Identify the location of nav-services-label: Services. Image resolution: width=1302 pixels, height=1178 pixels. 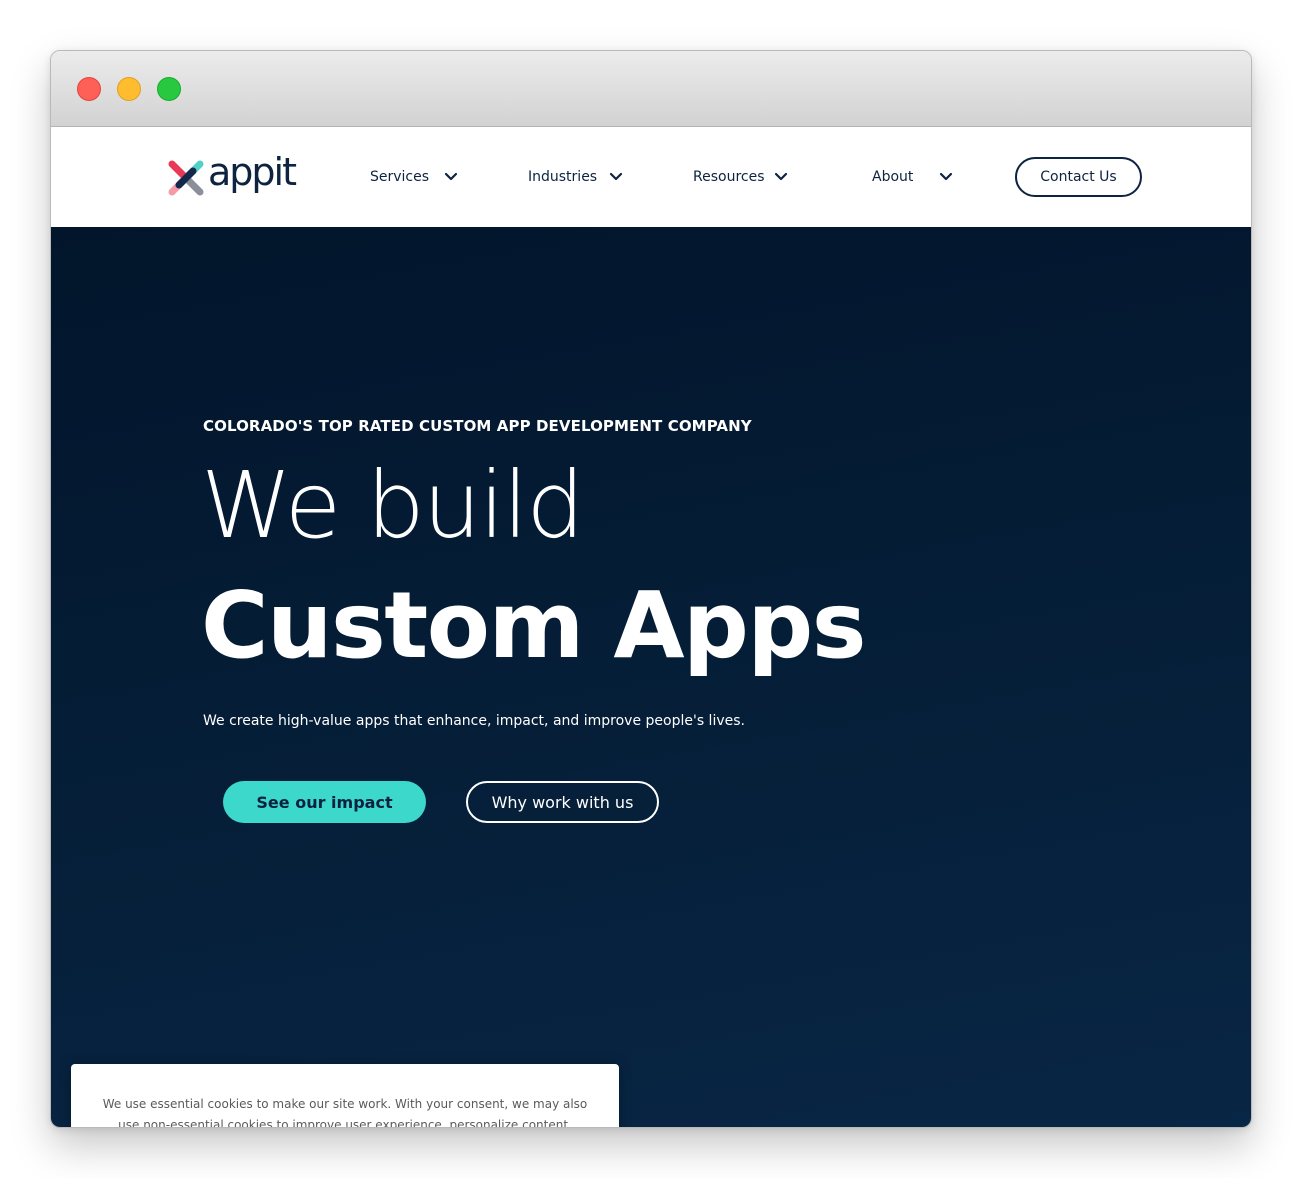
(400, 177).